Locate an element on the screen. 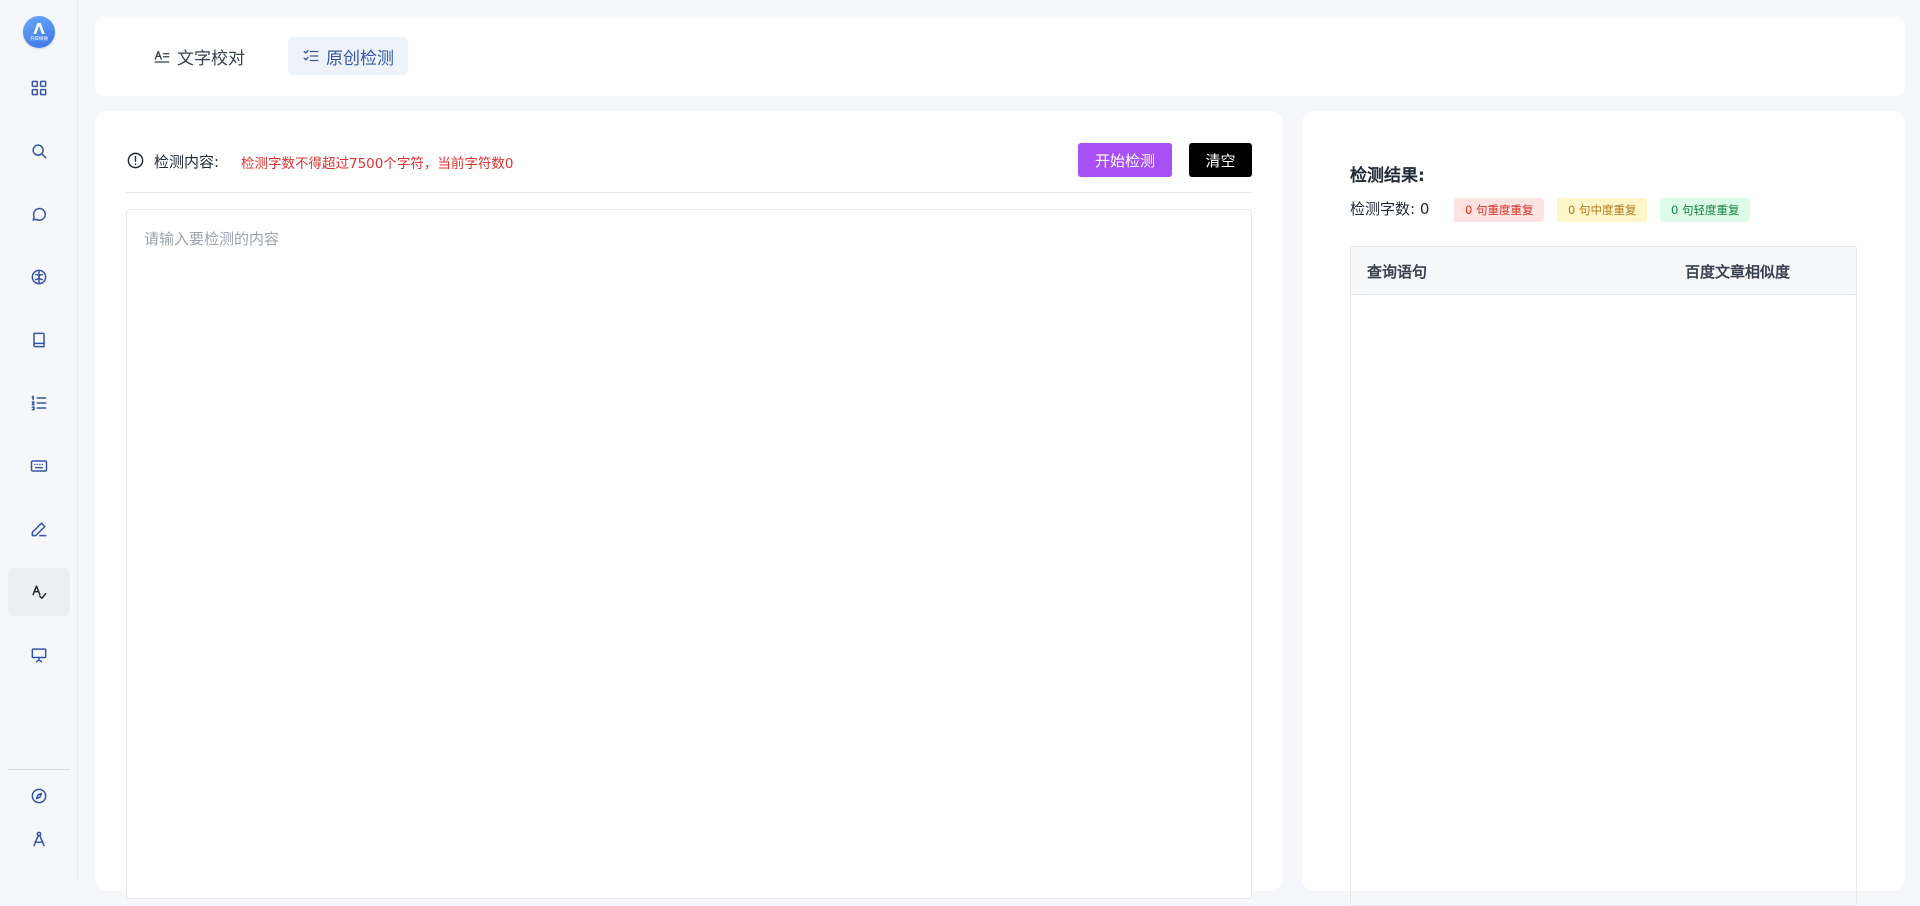 This screenshot has width=1920, height=906. medium-duplicate-badge: 0 句中度重复 is located at coordinates (1602, 210).